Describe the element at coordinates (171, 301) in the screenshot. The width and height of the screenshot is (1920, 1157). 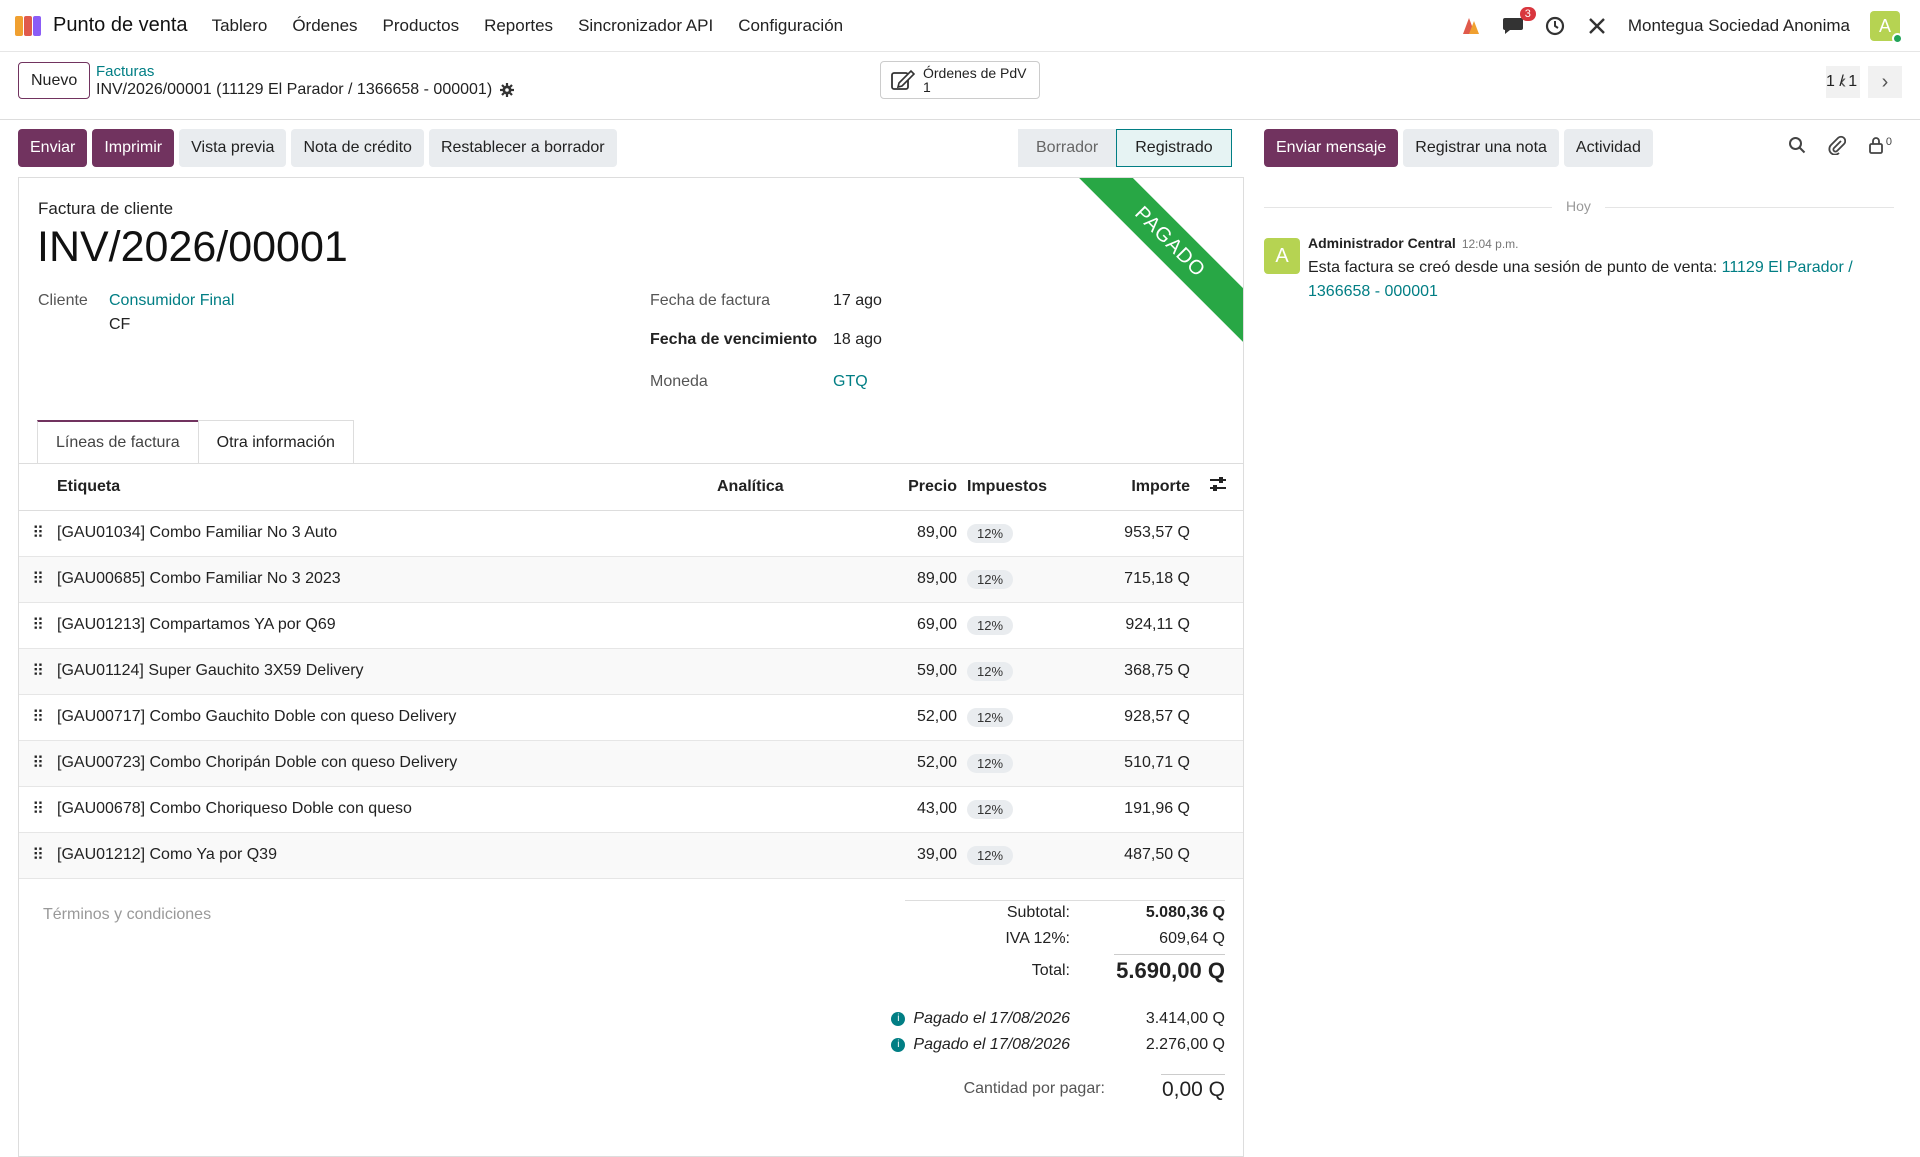
I see `customer-link: Consumidor Final` at that location.